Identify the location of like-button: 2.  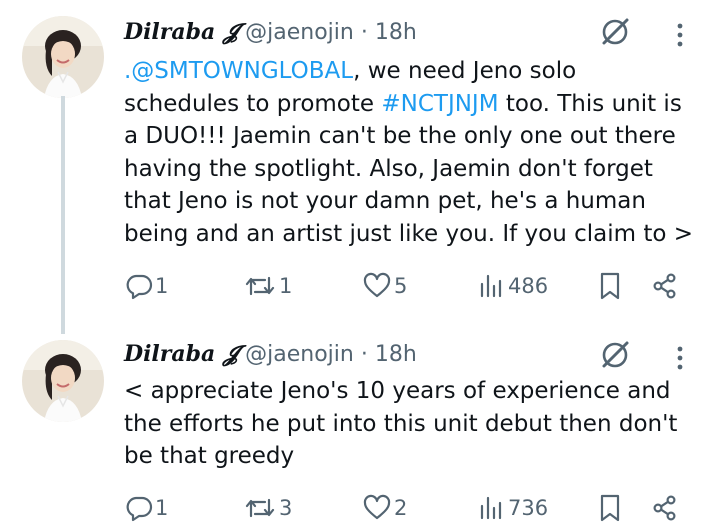
(384, 508).